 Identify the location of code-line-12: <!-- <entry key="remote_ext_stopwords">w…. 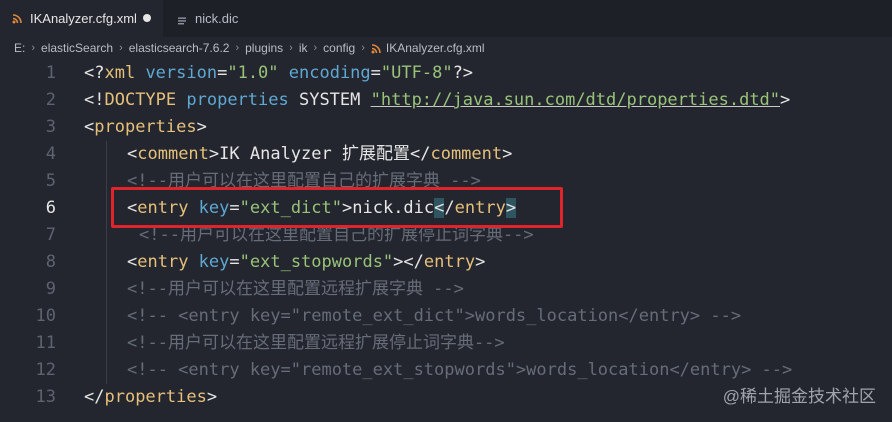
(460, 370).